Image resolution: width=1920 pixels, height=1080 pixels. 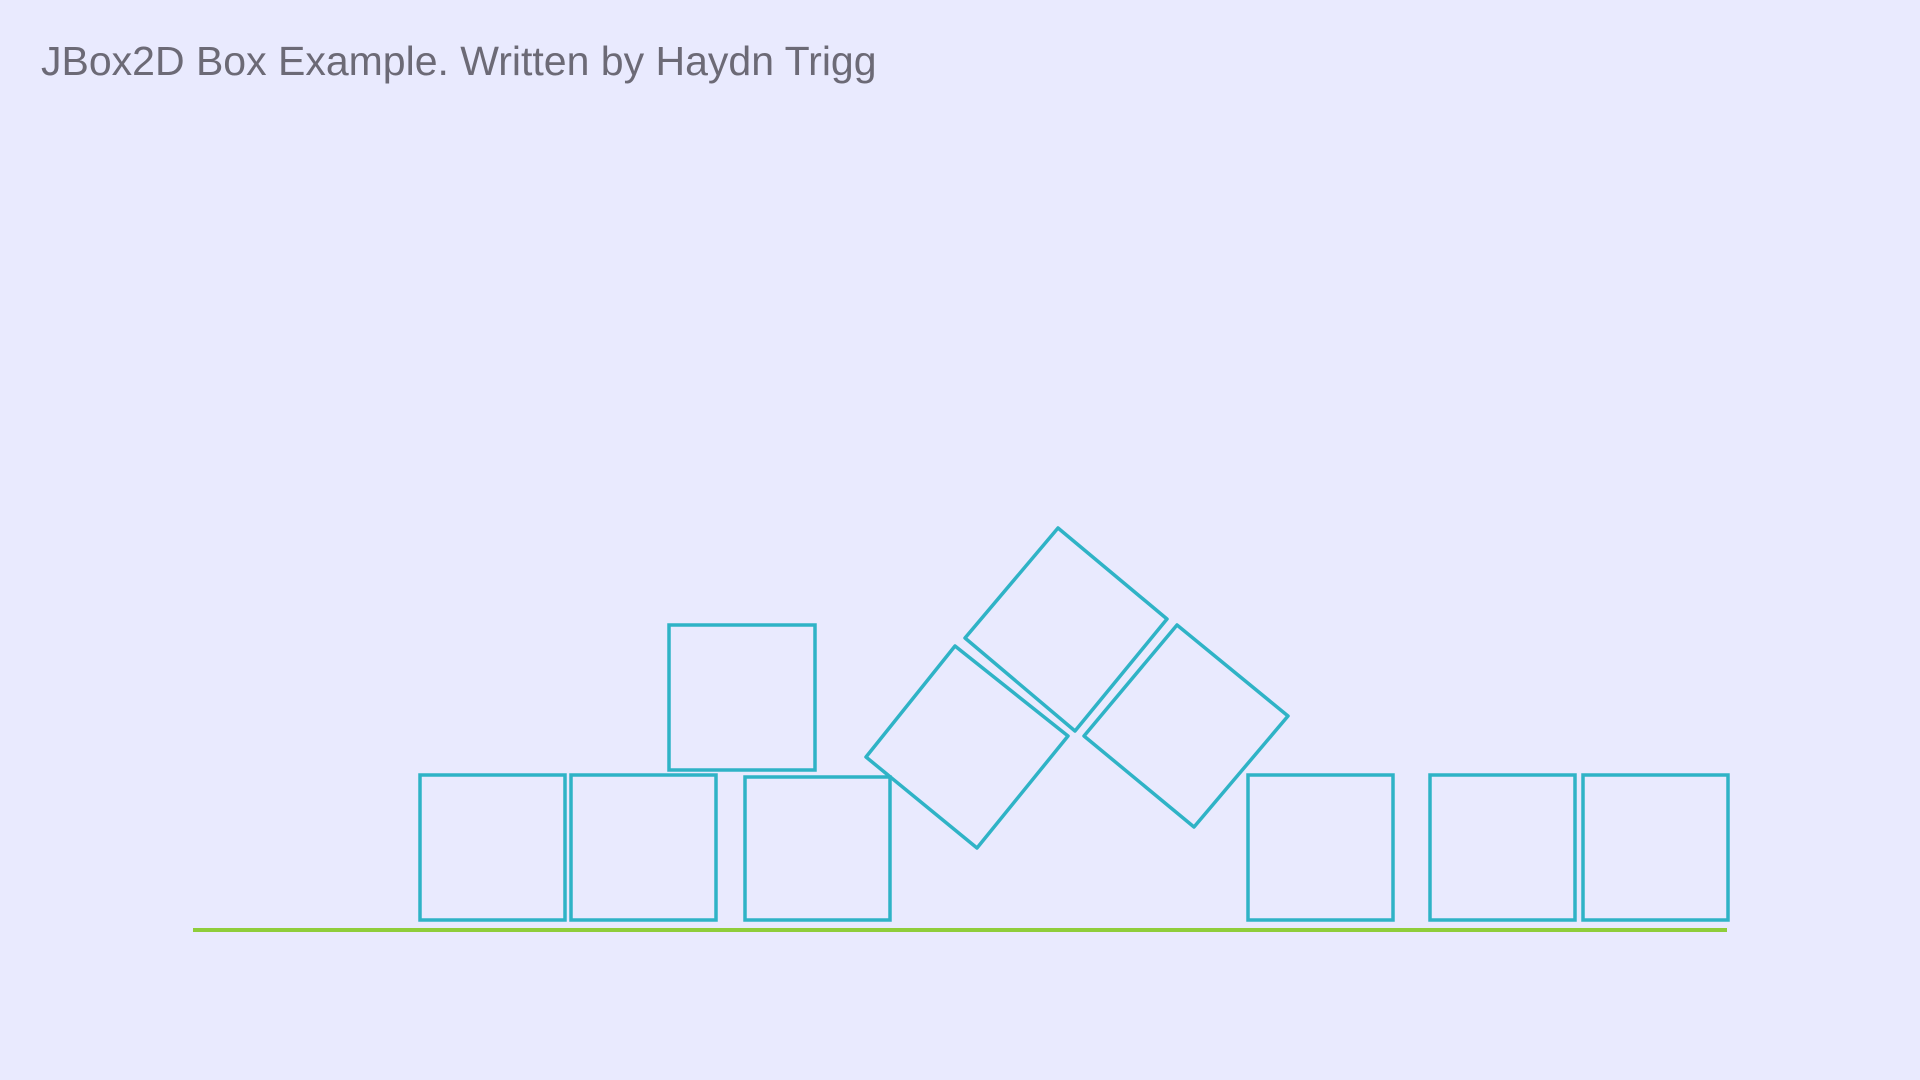 I want to click on box-7-tilted, so click(x=1186, y=726).